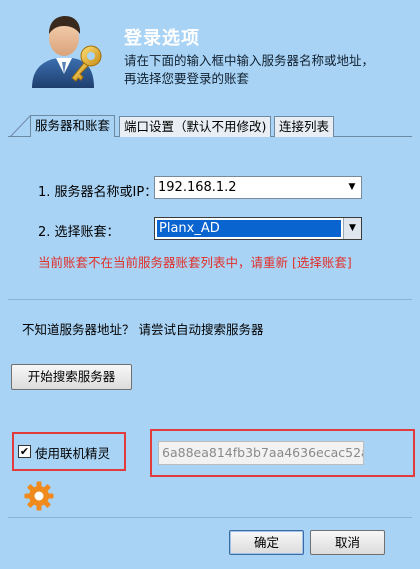 The width and height of the screenshot is (420, 569). What do you see at coordinates (79, 232) in the screenshot?
I see `account-label: 2. 选择账套：` at bounding box center [79, 232].